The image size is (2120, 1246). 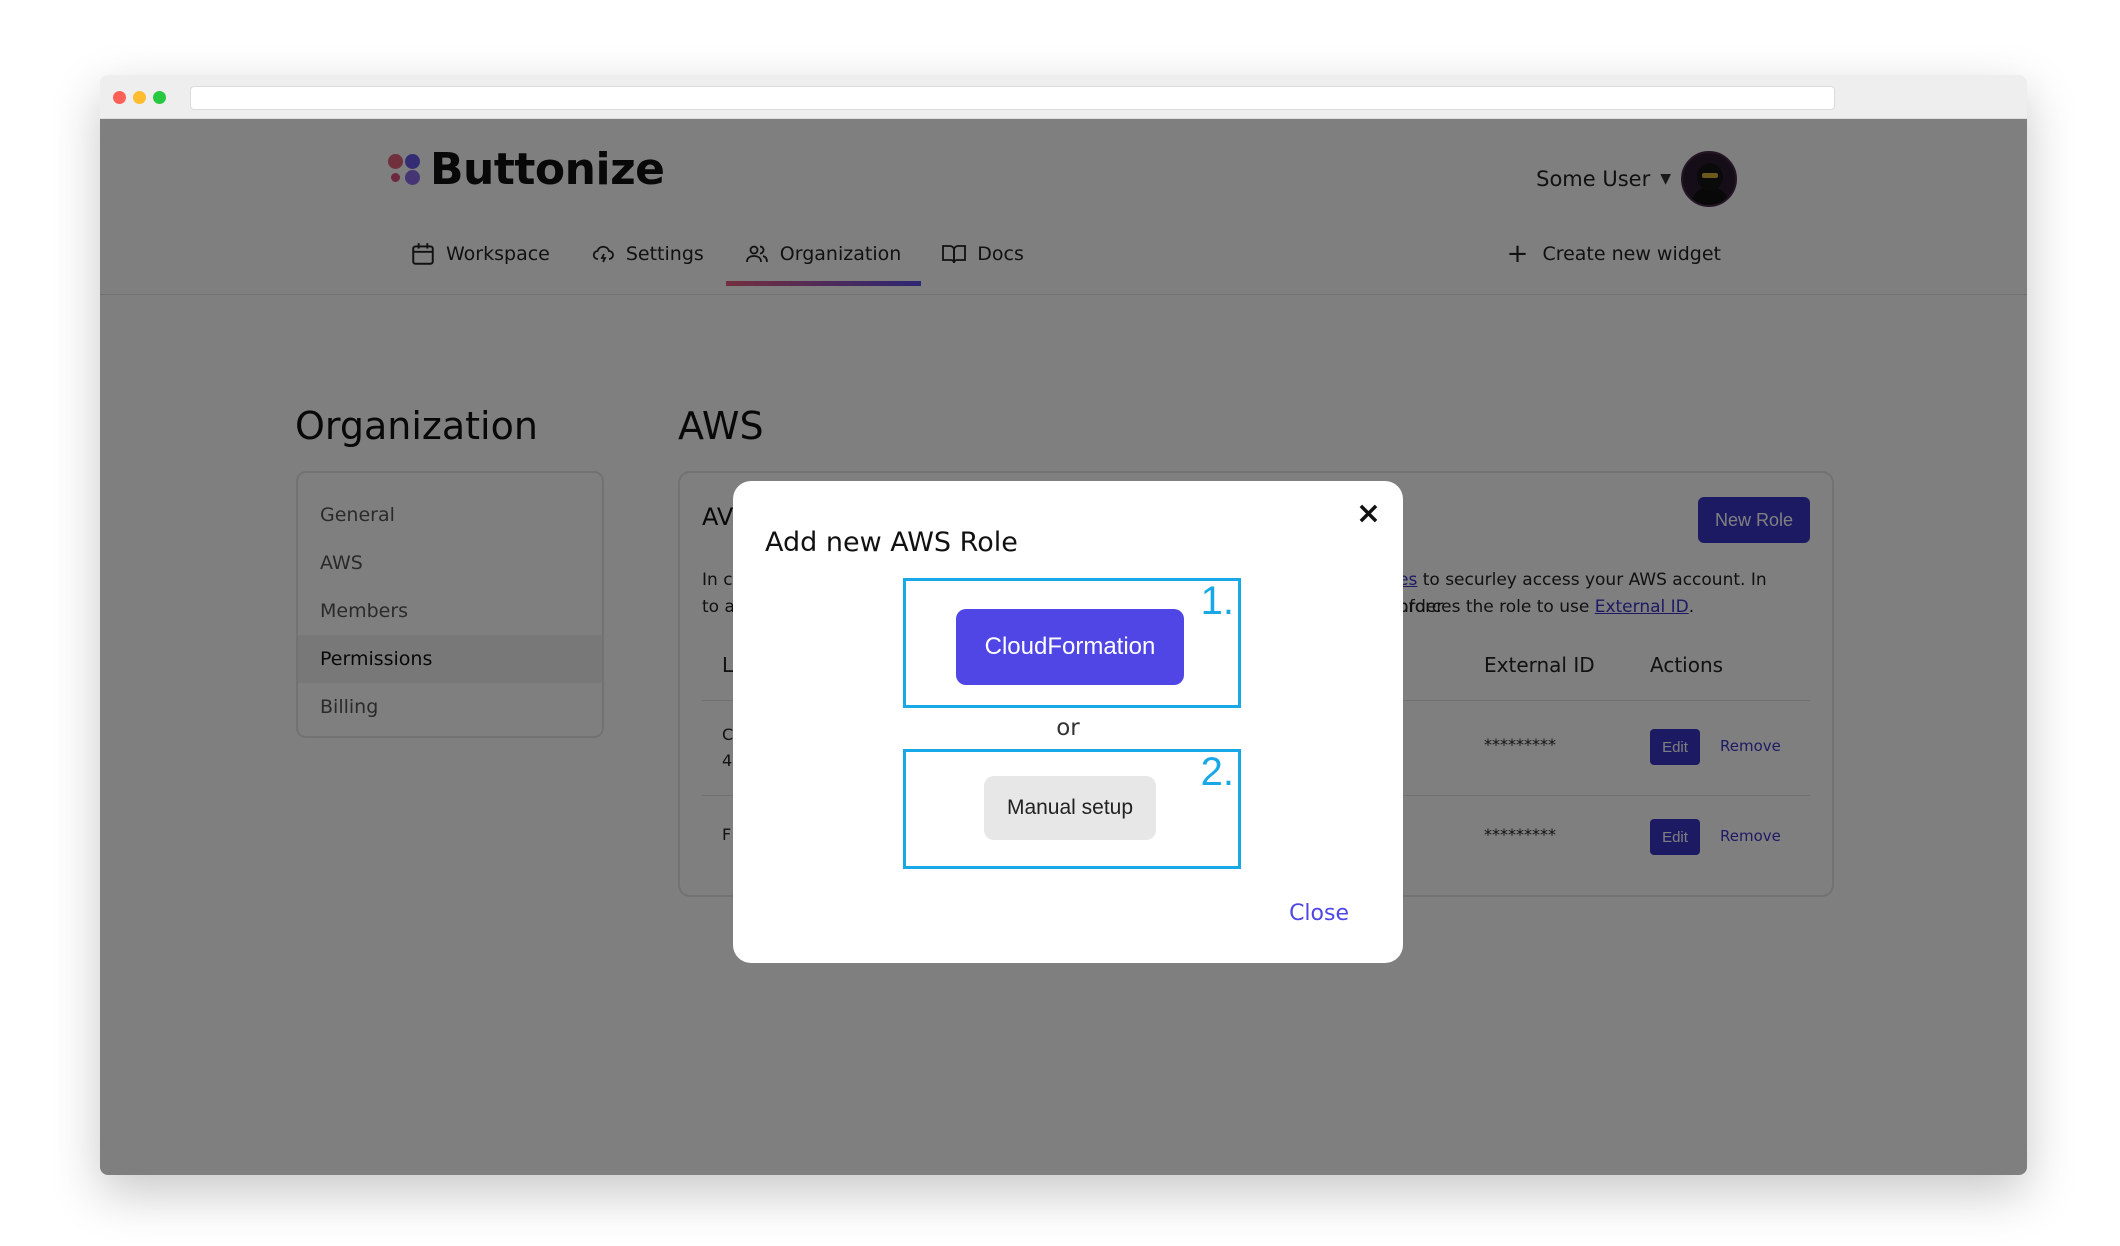 What do you see at coordinates (139, 97) in the screenshot?
I see `minimize-window-dot` at bounding box center [139, 97].